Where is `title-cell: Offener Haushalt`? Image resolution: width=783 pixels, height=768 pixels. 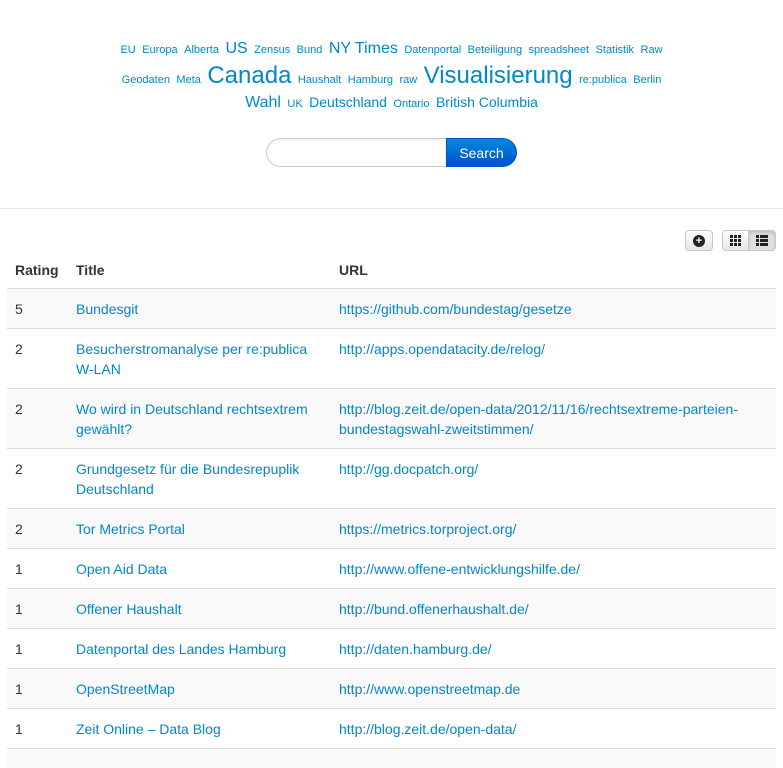
title-cell: Offener Haushalt is located at coordinates (199, 609).